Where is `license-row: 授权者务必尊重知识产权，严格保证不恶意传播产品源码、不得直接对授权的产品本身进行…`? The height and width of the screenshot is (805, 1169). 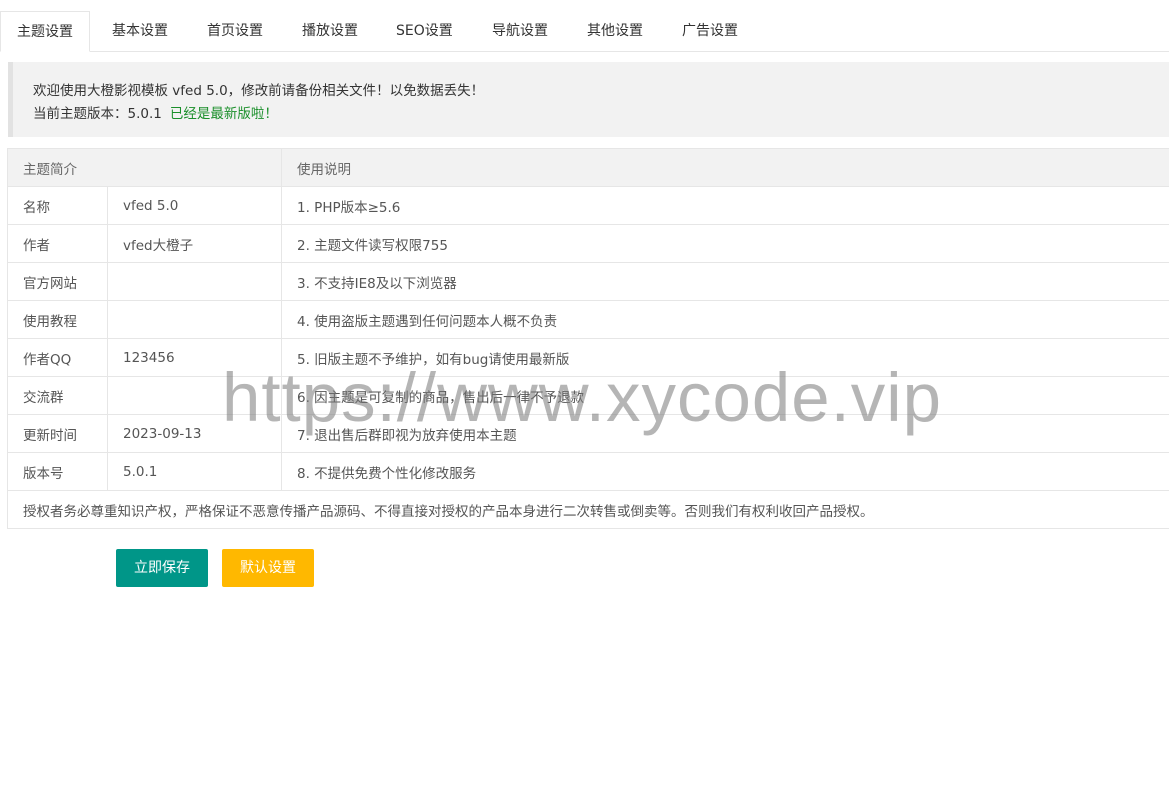 license-row: 授权者务必尊重知识产权，严格保证不恶意传播产品源码、不得直接对授权的产品本身进行… is located at coordinates (588, 509).